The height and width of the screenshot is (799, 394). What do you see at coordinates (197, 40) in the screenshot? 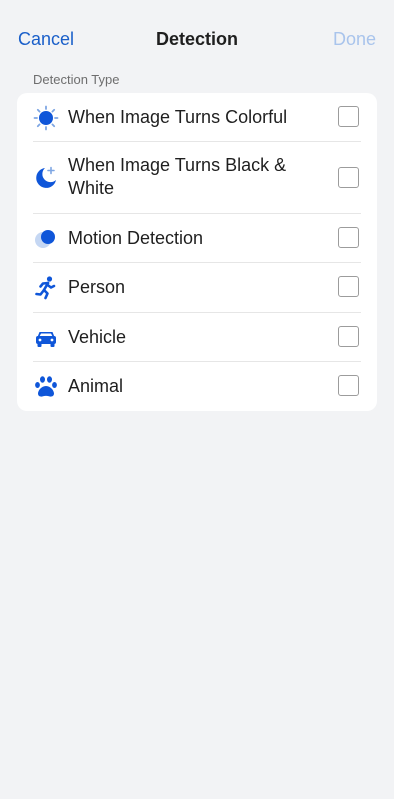
I see `navigation-bar: Cancel Detection Done` at bounding box center [197, 40].